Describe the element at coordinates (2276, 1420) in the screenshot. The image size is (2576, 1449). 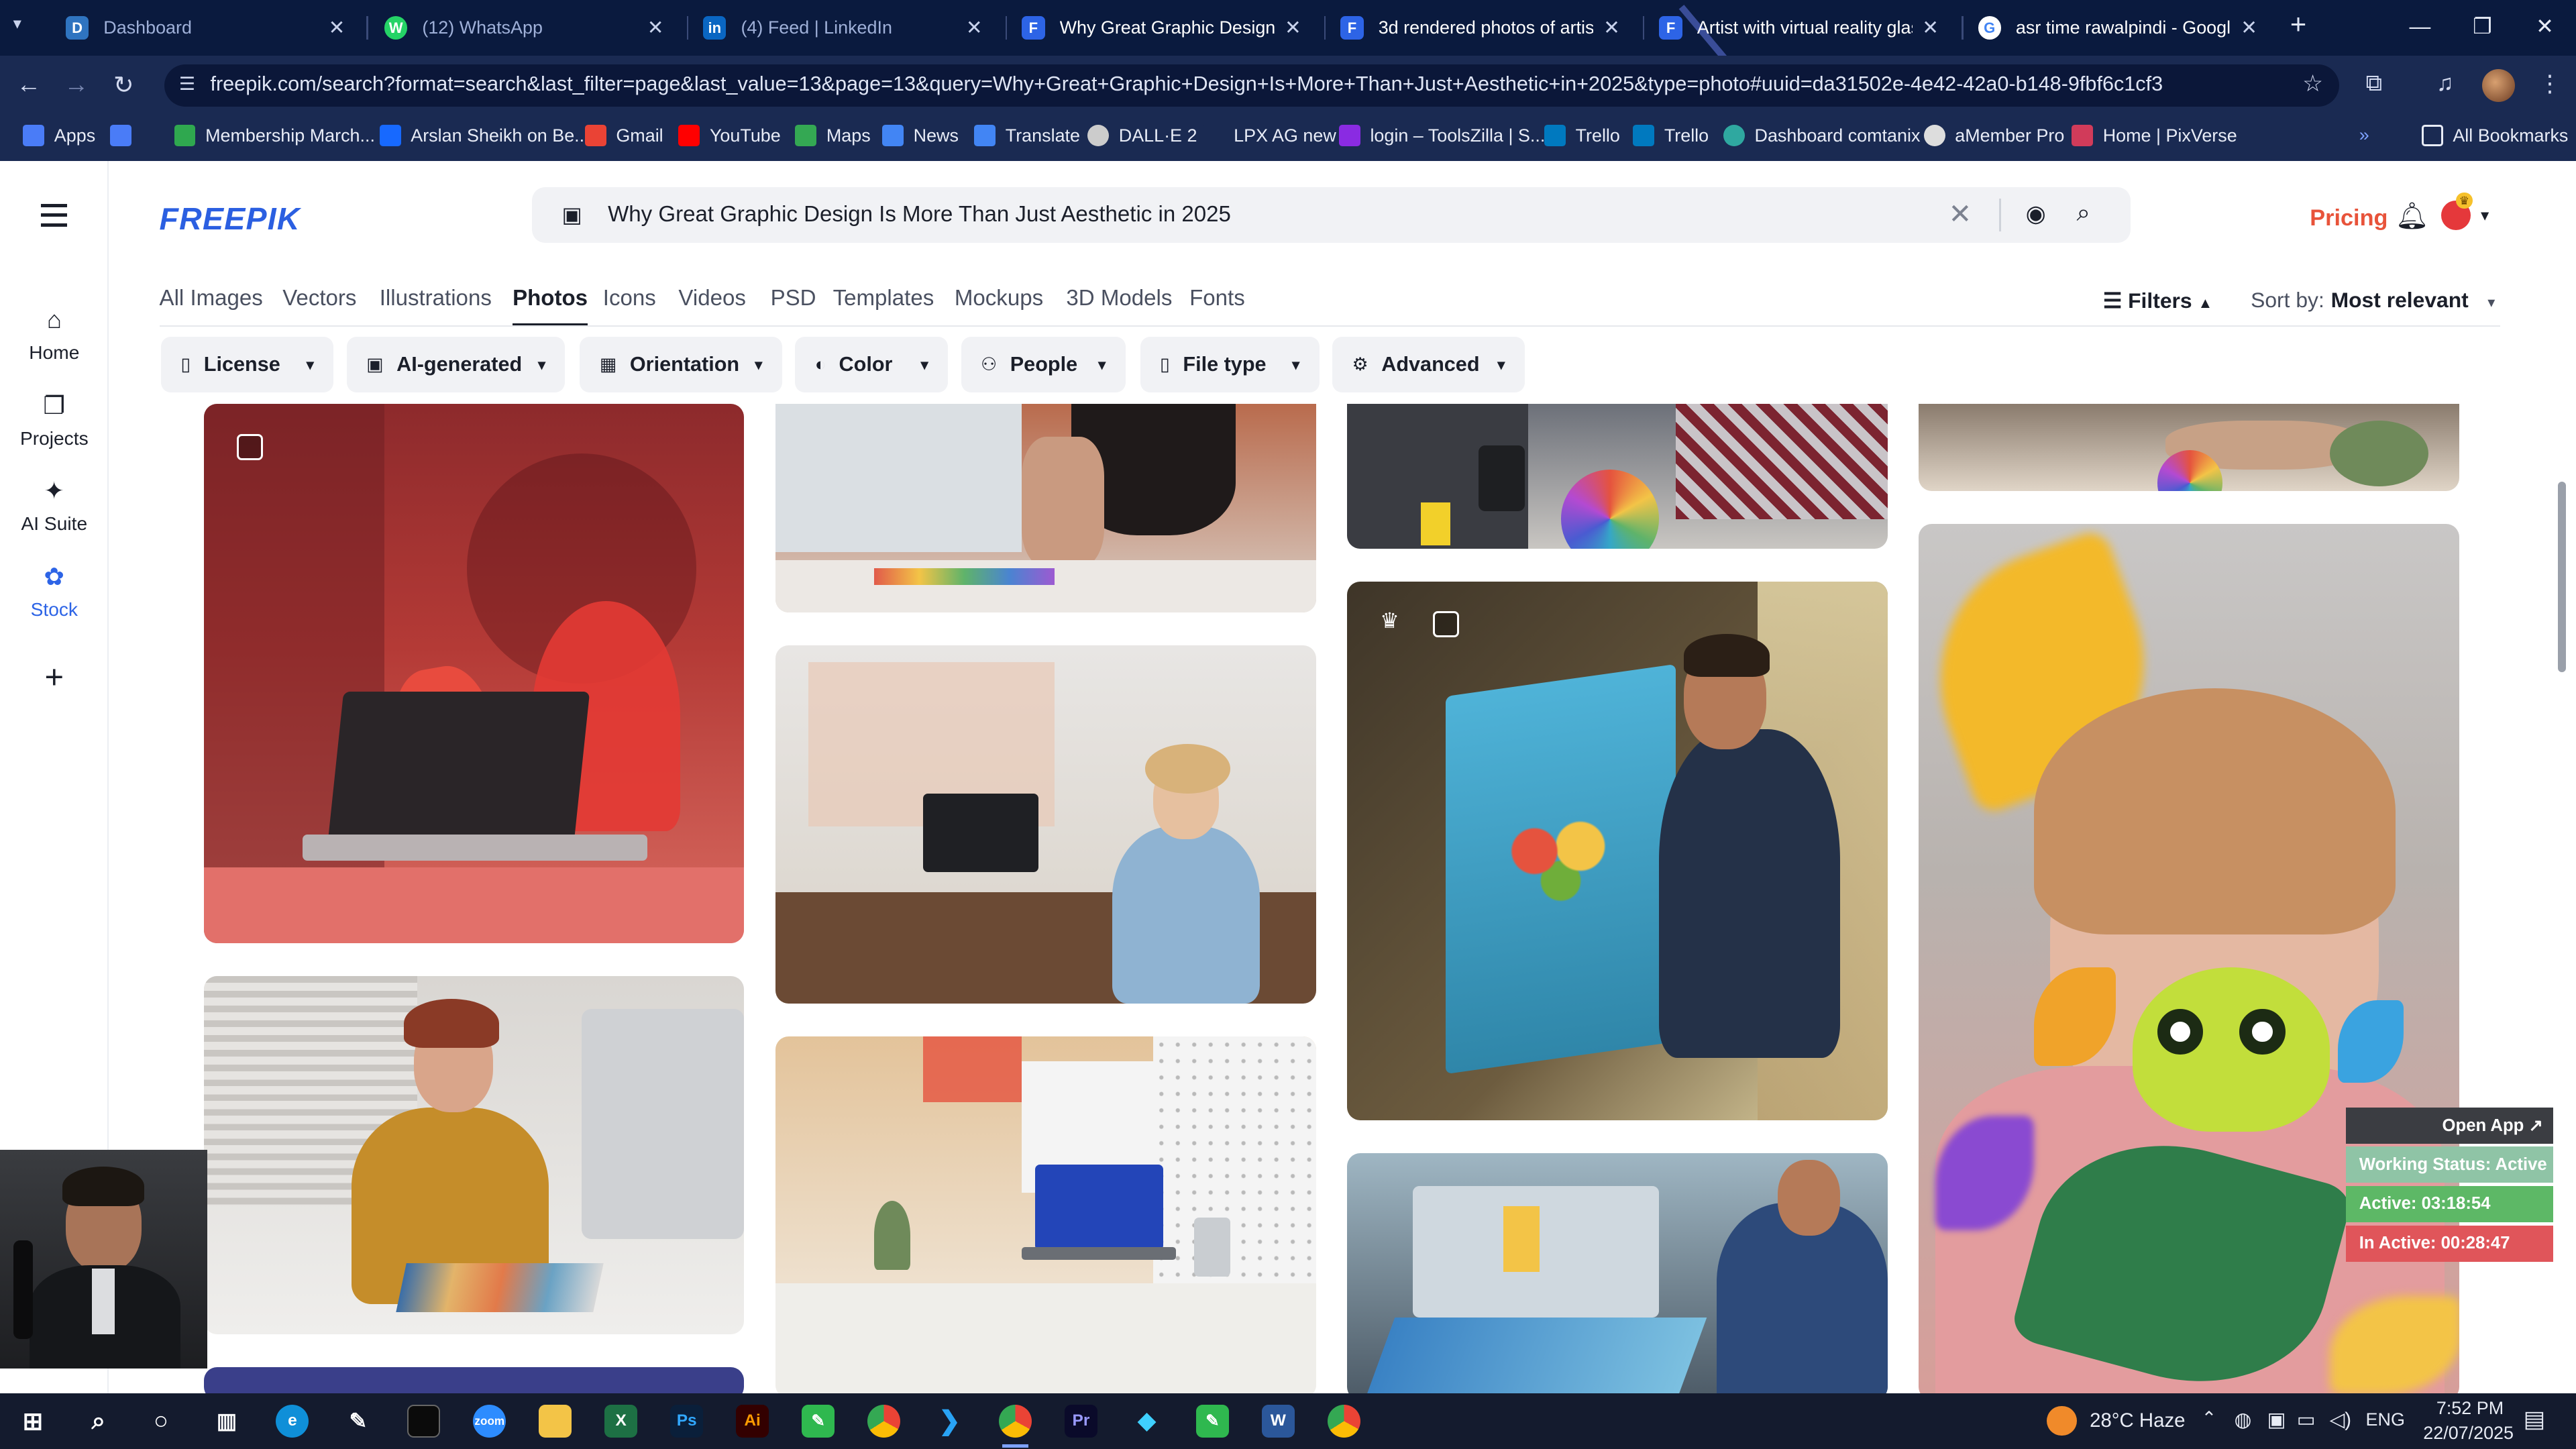
I see `tray-app-icon: ▣` at that location.